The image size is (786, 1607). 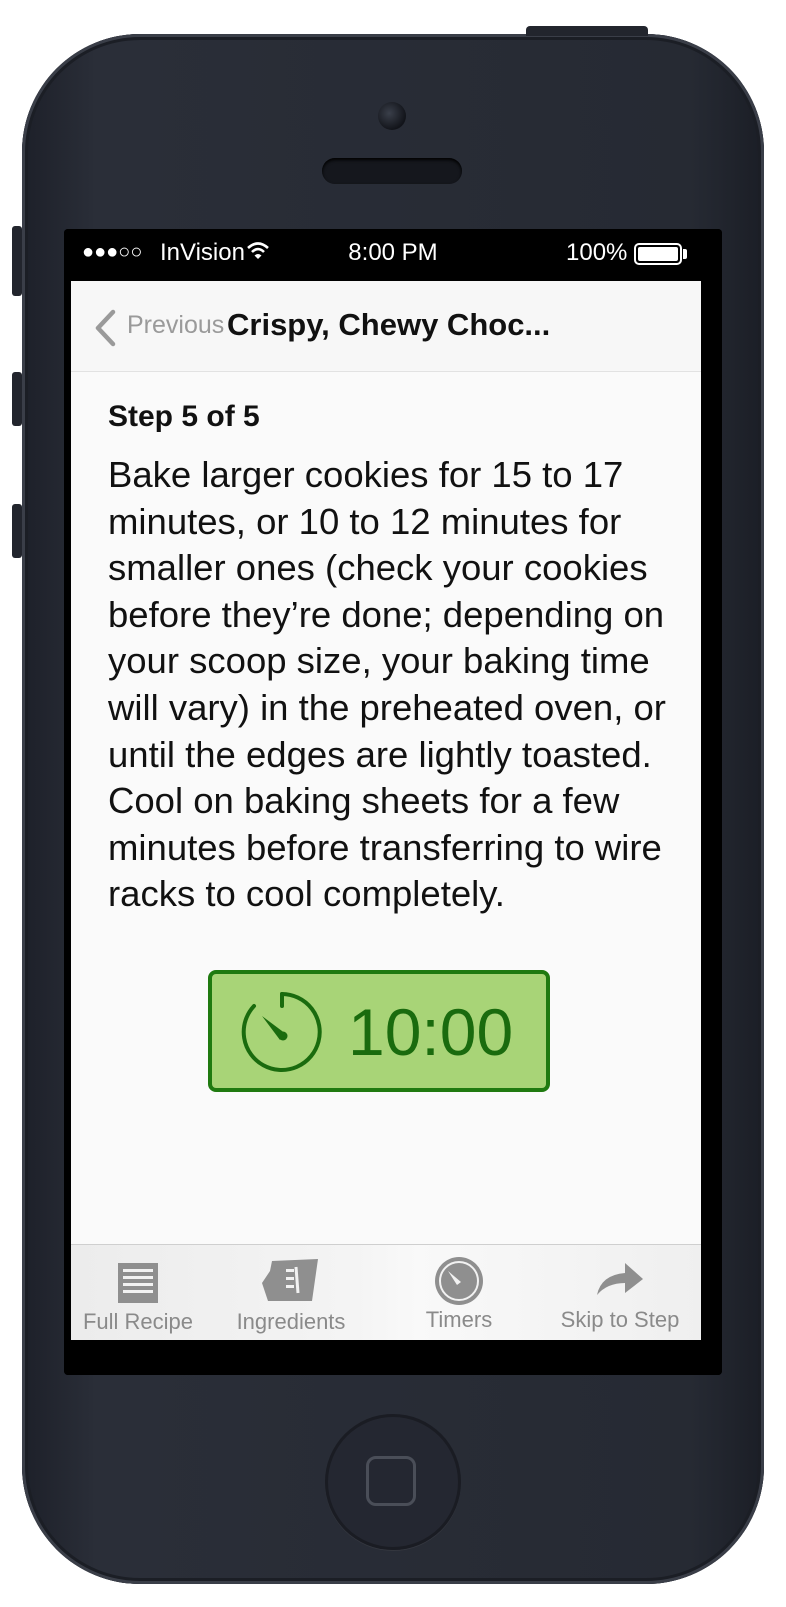 I want to click on screen-bezel-bottom, so click(x=393, y=1357).